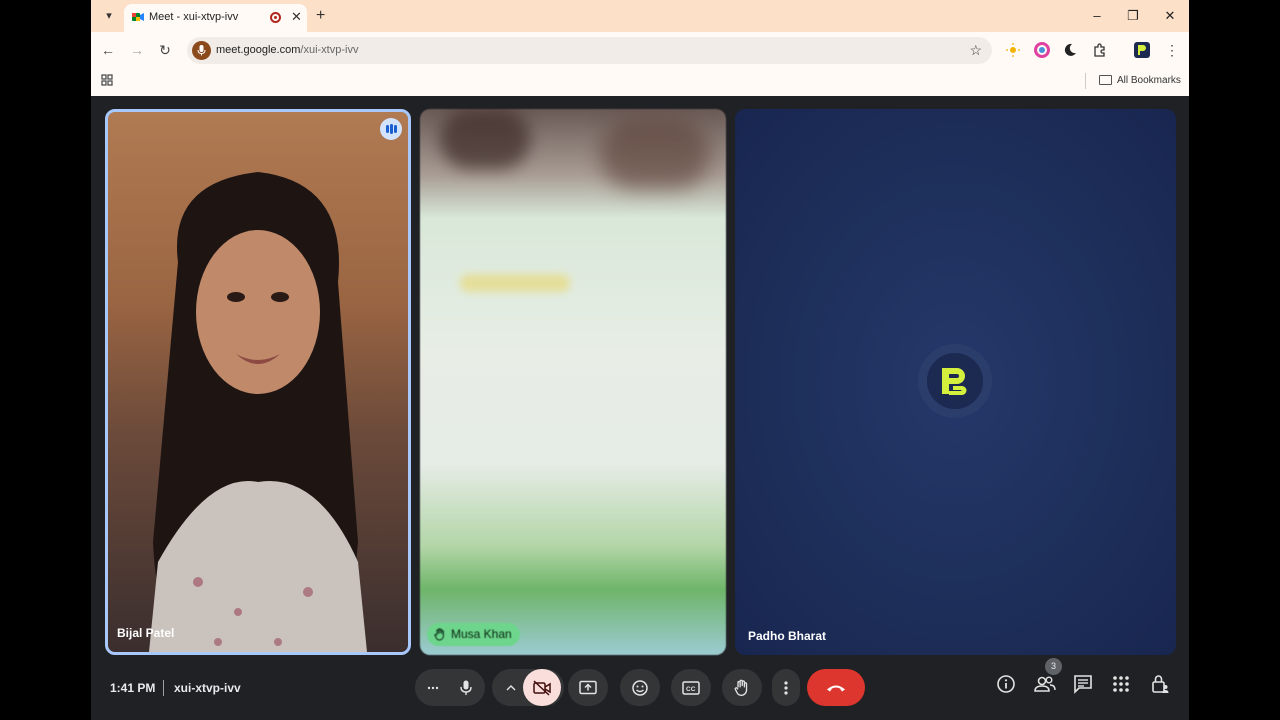 The height and width of the screenshot is (720, 1280). What do you see at coordinates (450, 687) in the screenshot?
I see `microphone-control-group` at bounding box center [450, 687].